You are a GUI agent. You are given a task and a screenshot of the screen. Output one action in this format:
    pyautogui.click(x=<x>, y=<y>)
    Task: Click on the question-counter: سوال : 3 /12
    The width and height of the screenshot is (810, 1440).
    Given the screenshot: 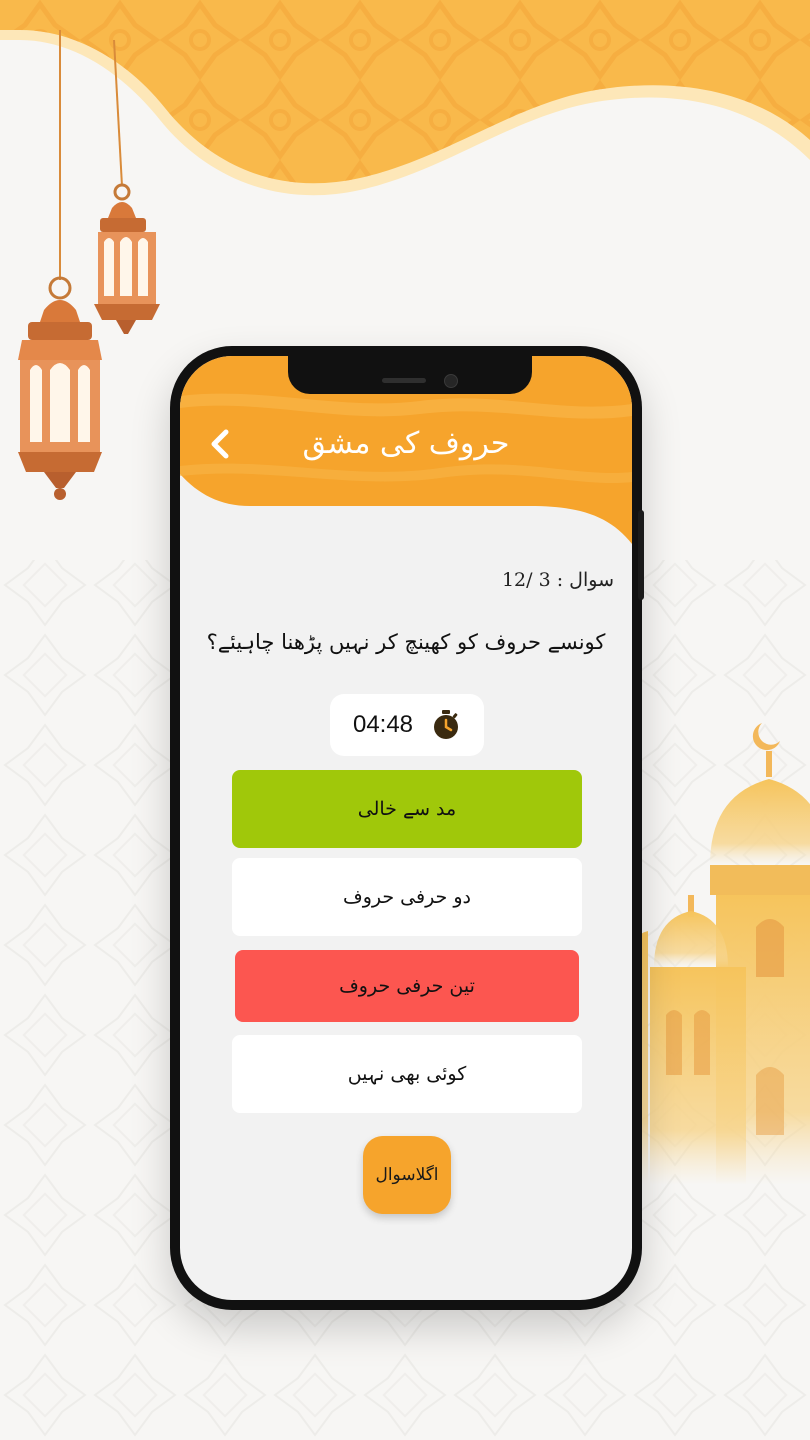 What is the action you would take?
    pyautogui.click(x=557, y=580)
    